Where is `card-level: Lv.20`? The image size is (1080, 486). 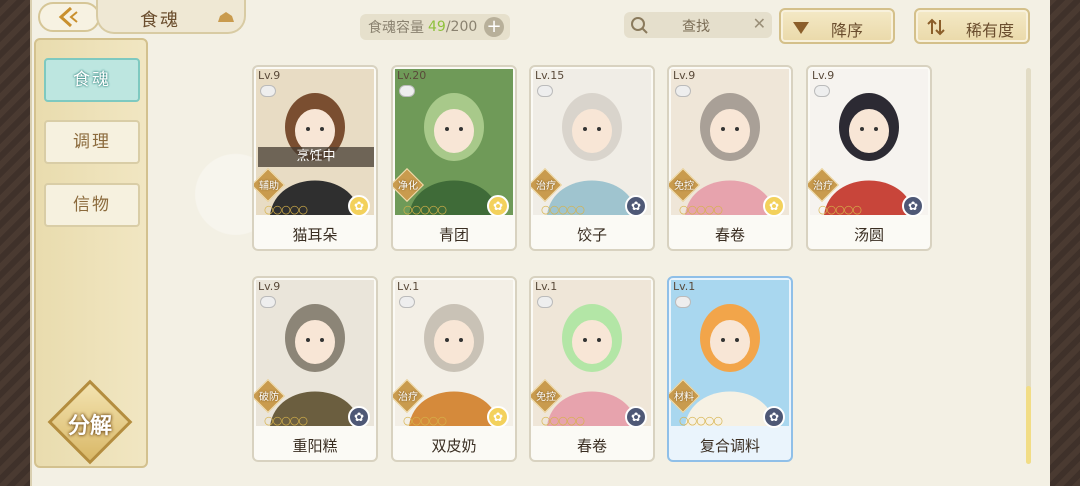 card-level: Lv.20 is located at coordinates (412, 75).